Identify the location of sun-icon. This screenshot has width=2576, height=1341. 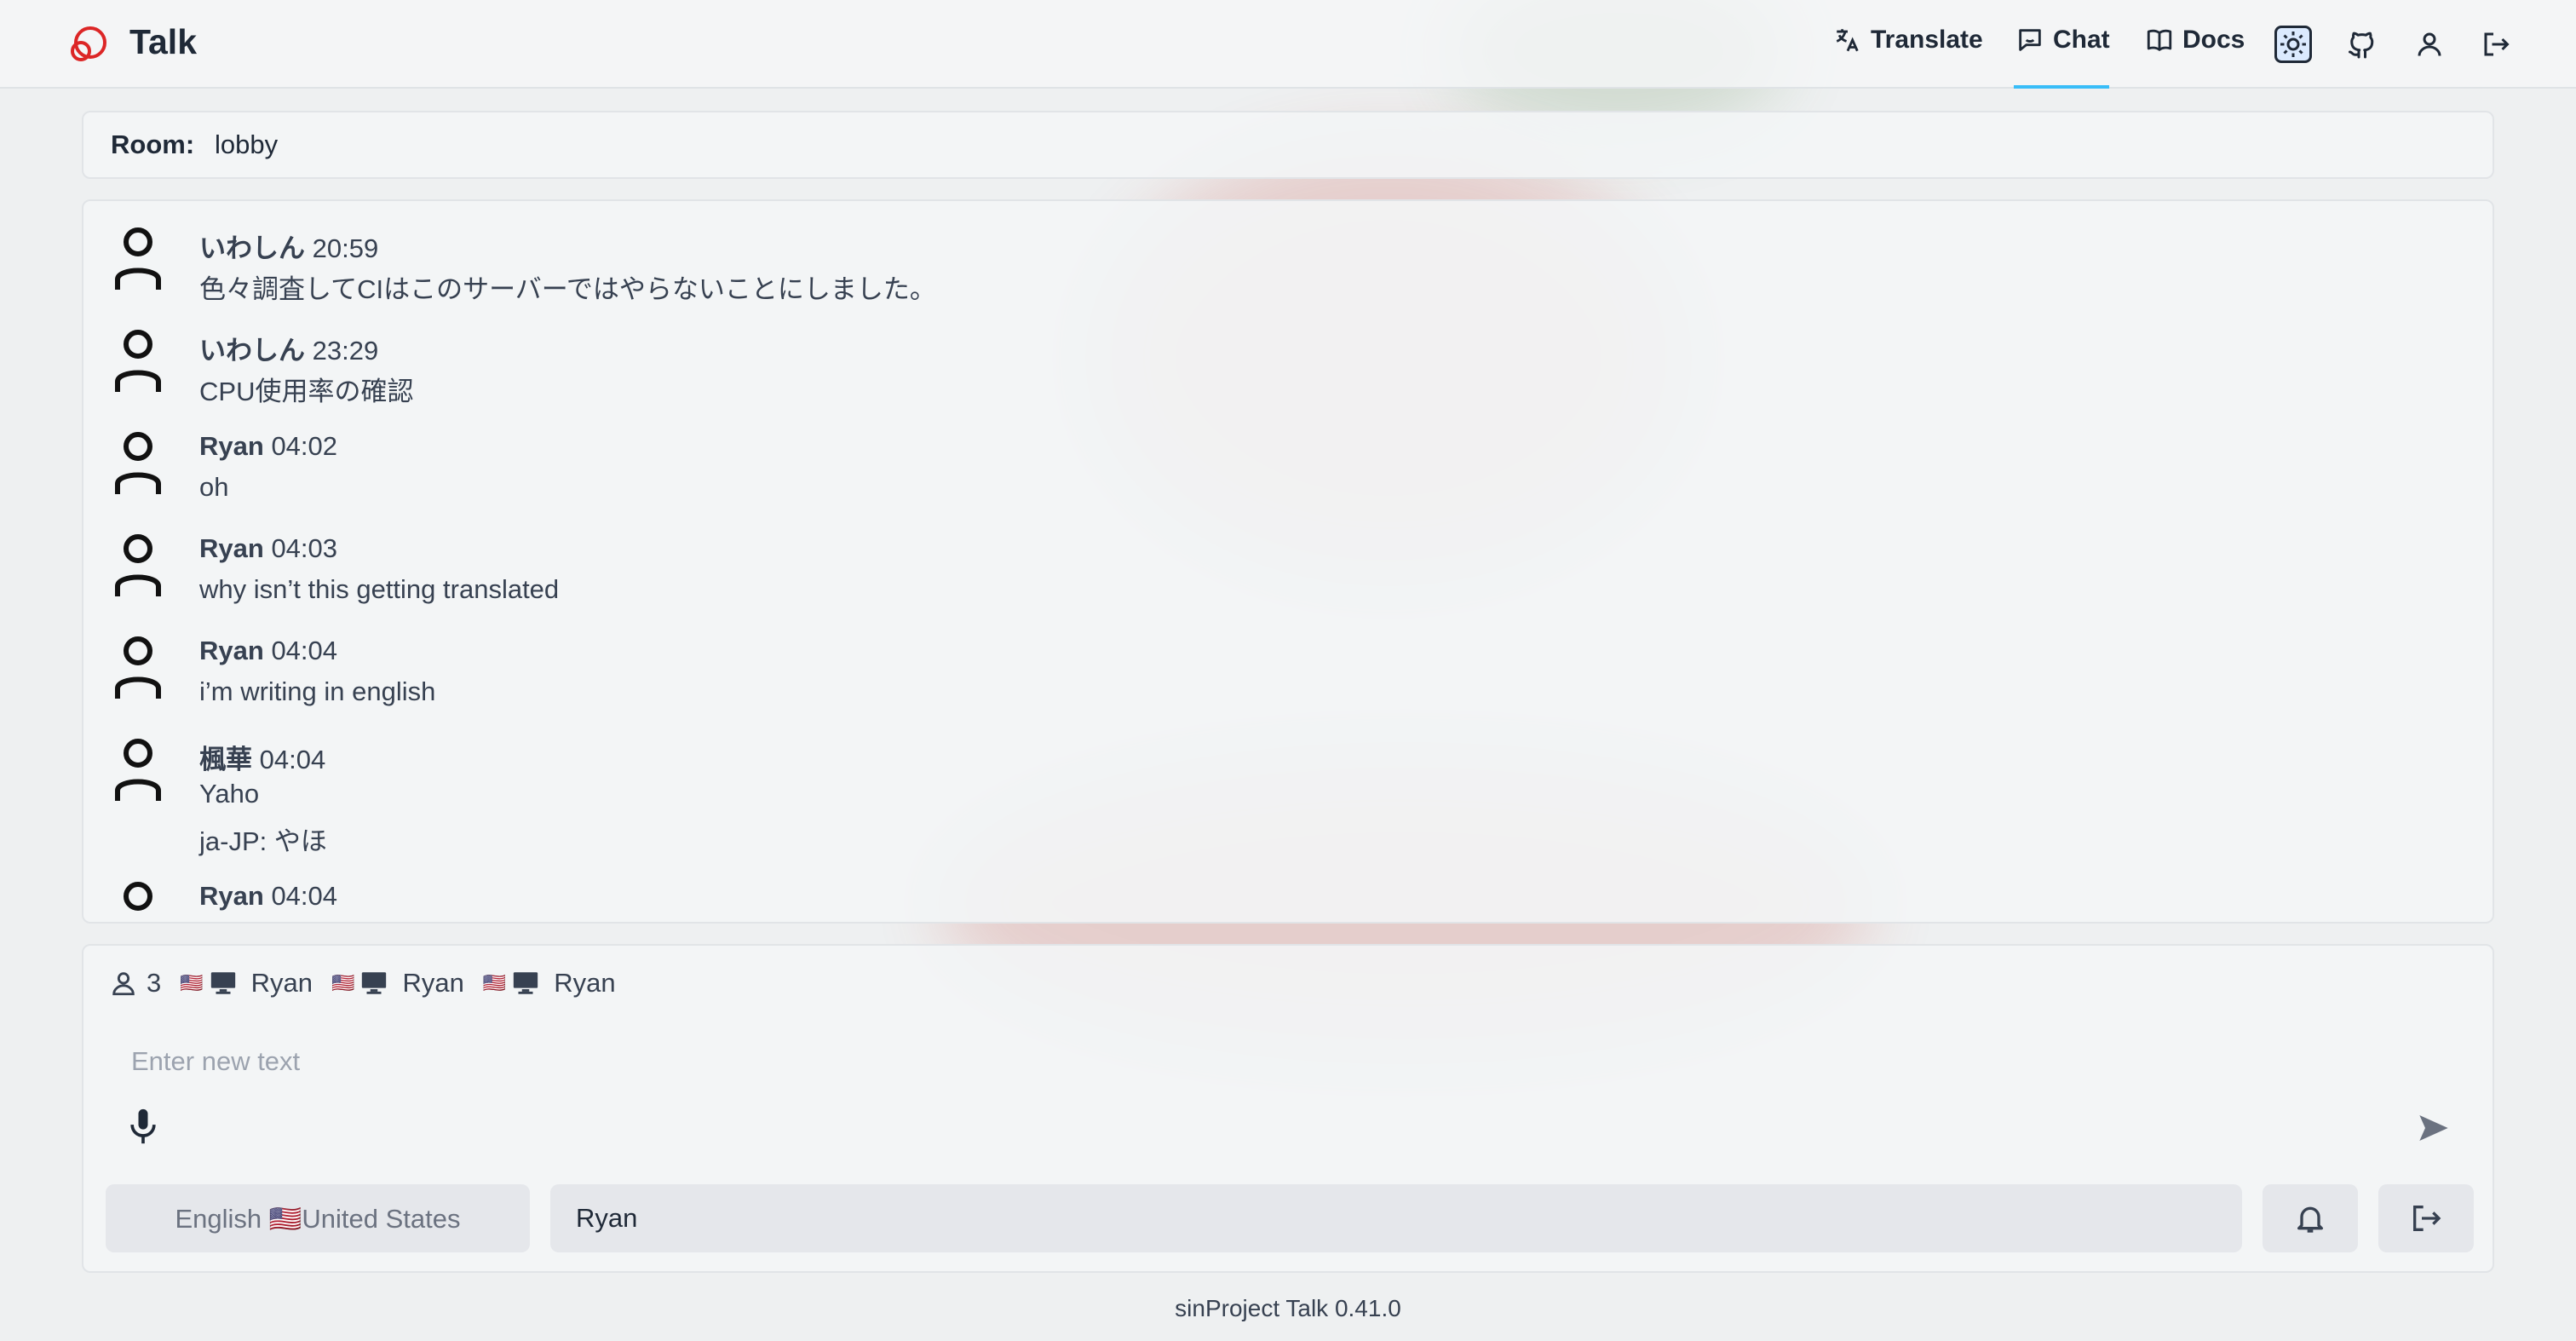
(2293, 45).